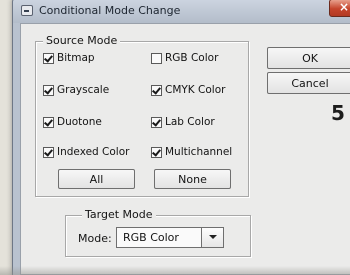  I want to click on close-icon: ×, so click(344, 7).